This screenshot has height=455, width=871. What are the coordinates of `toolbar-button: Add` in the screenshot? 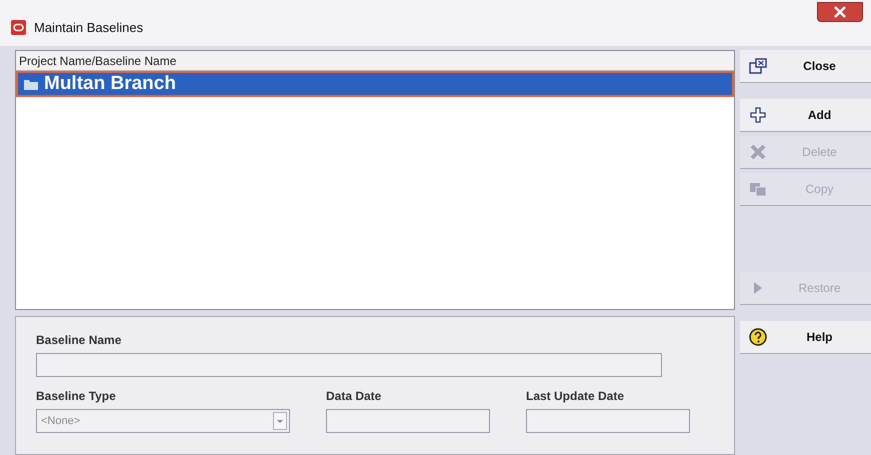 It's located at (805, 115).